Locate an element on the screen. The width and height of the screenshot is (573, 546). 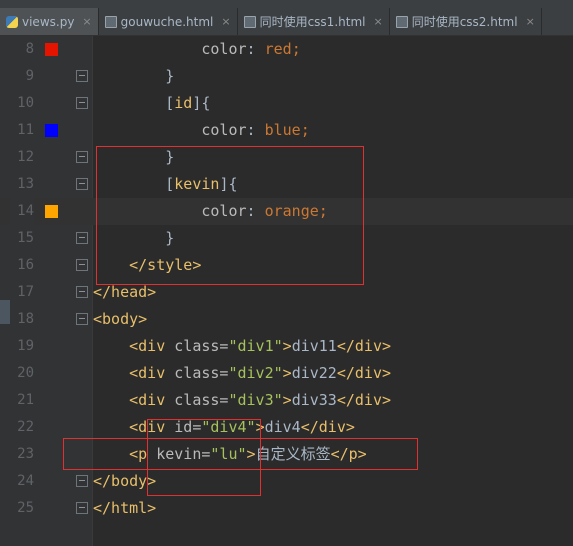
line-number: 10 is located at coordinates (25, 103).